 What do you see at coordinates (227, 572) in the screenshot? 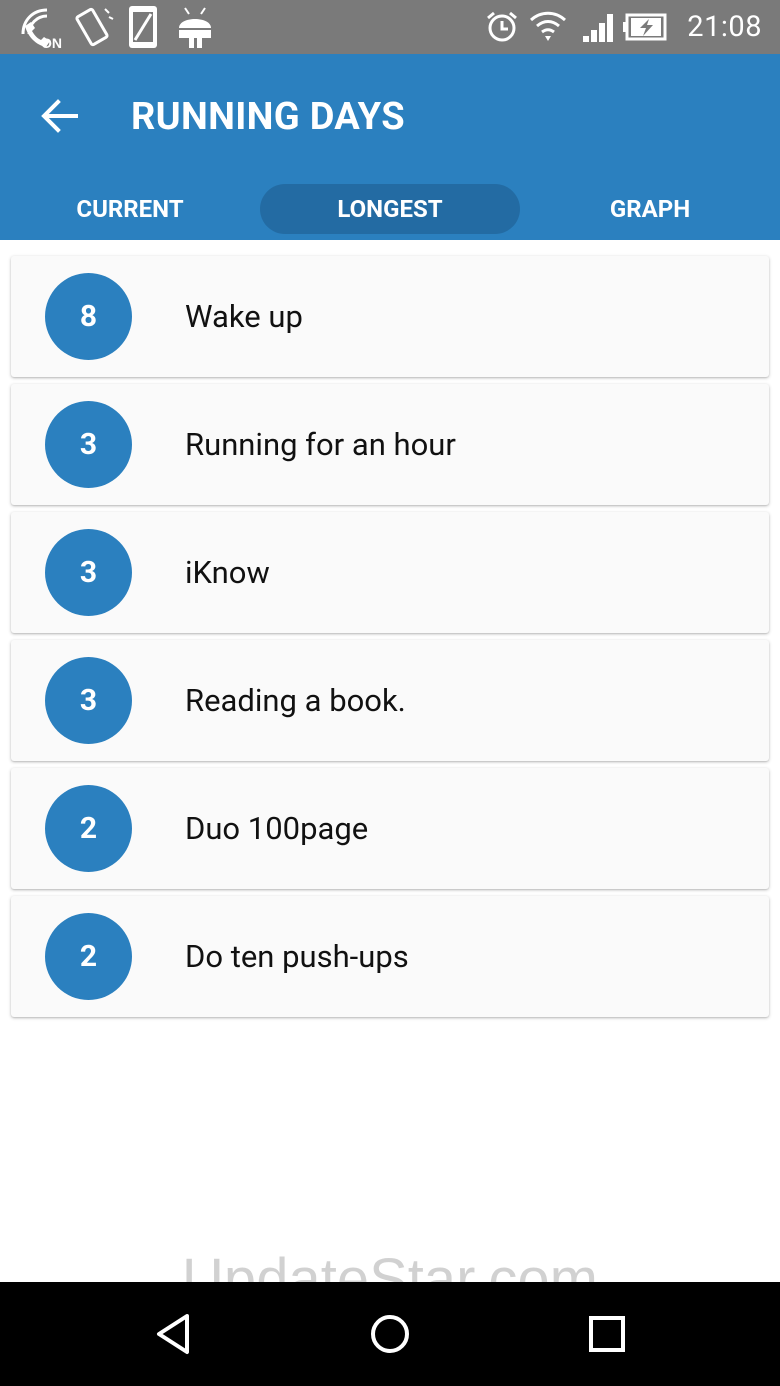
I see `habit-name: iKnow` at bounding box center [227, 572].